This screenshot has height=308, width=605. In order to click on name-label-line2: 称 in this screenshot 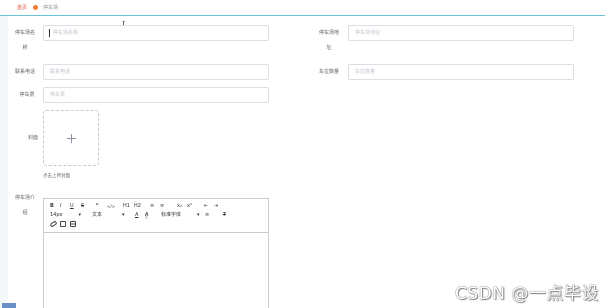, I will do `click(25, 48)`.